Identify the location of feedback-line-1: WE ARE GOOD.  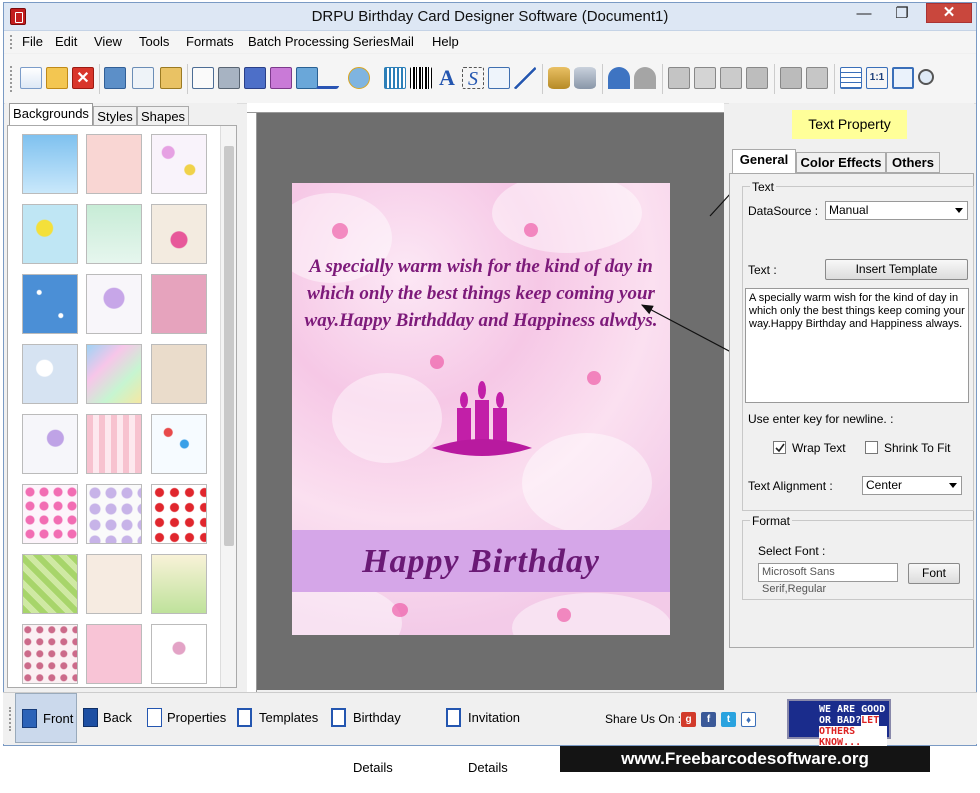
(852, 709).